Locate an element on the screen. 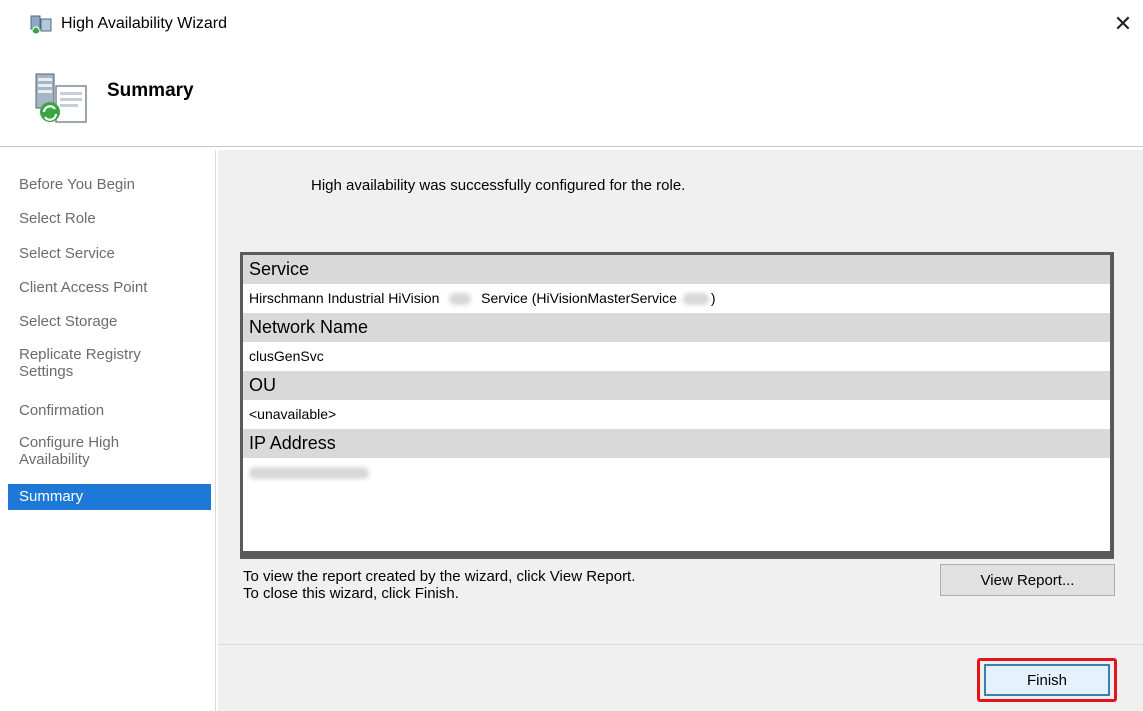 The width and height of the screenshot is (1143, 711). nav-item-configure-high-availability: Configure High Availability is located at coordinates (69, 451).